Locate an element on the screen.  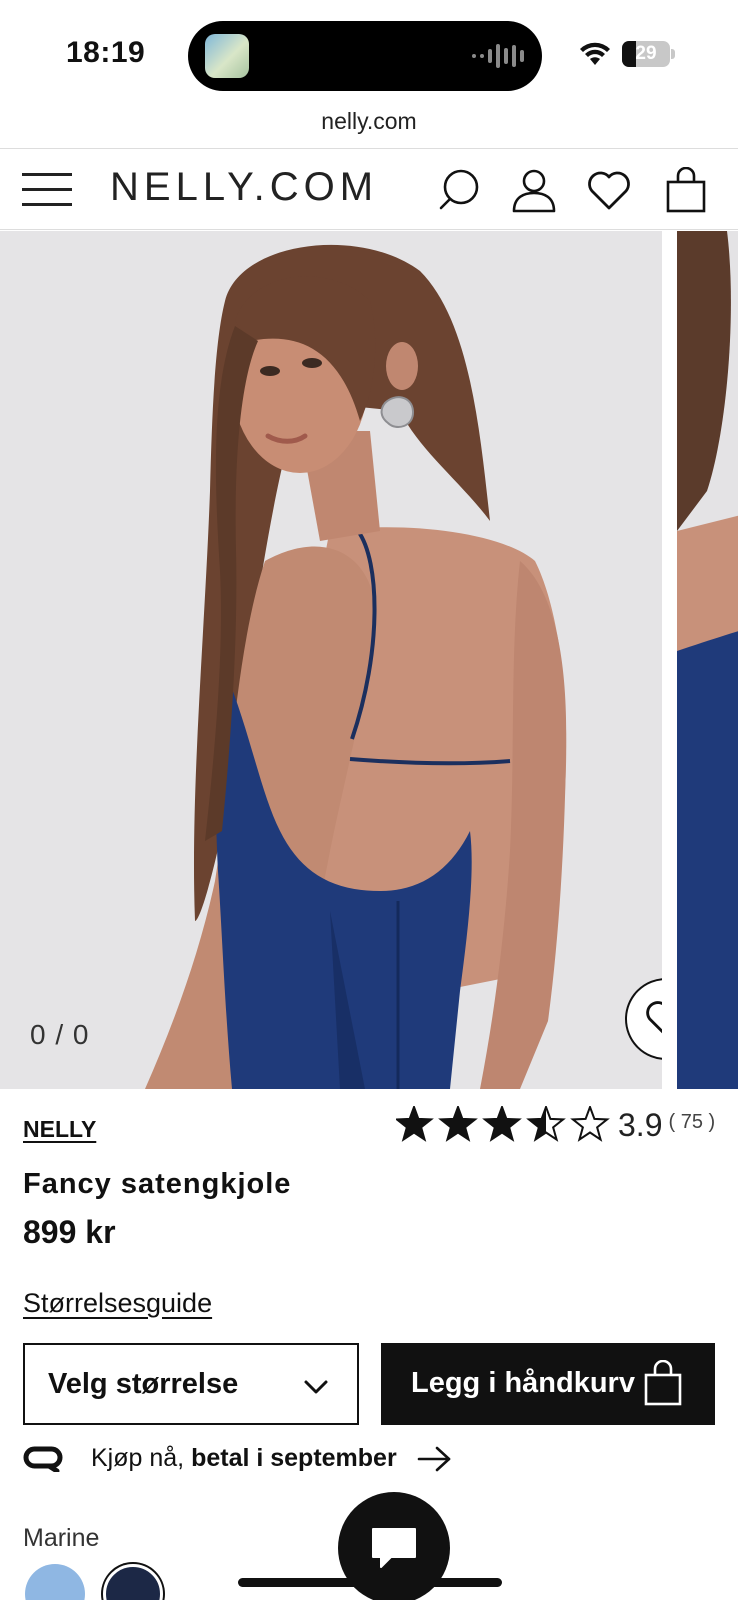
klarna-text: Kjøp nå, betal i september is located at coordinates (244, 1458).